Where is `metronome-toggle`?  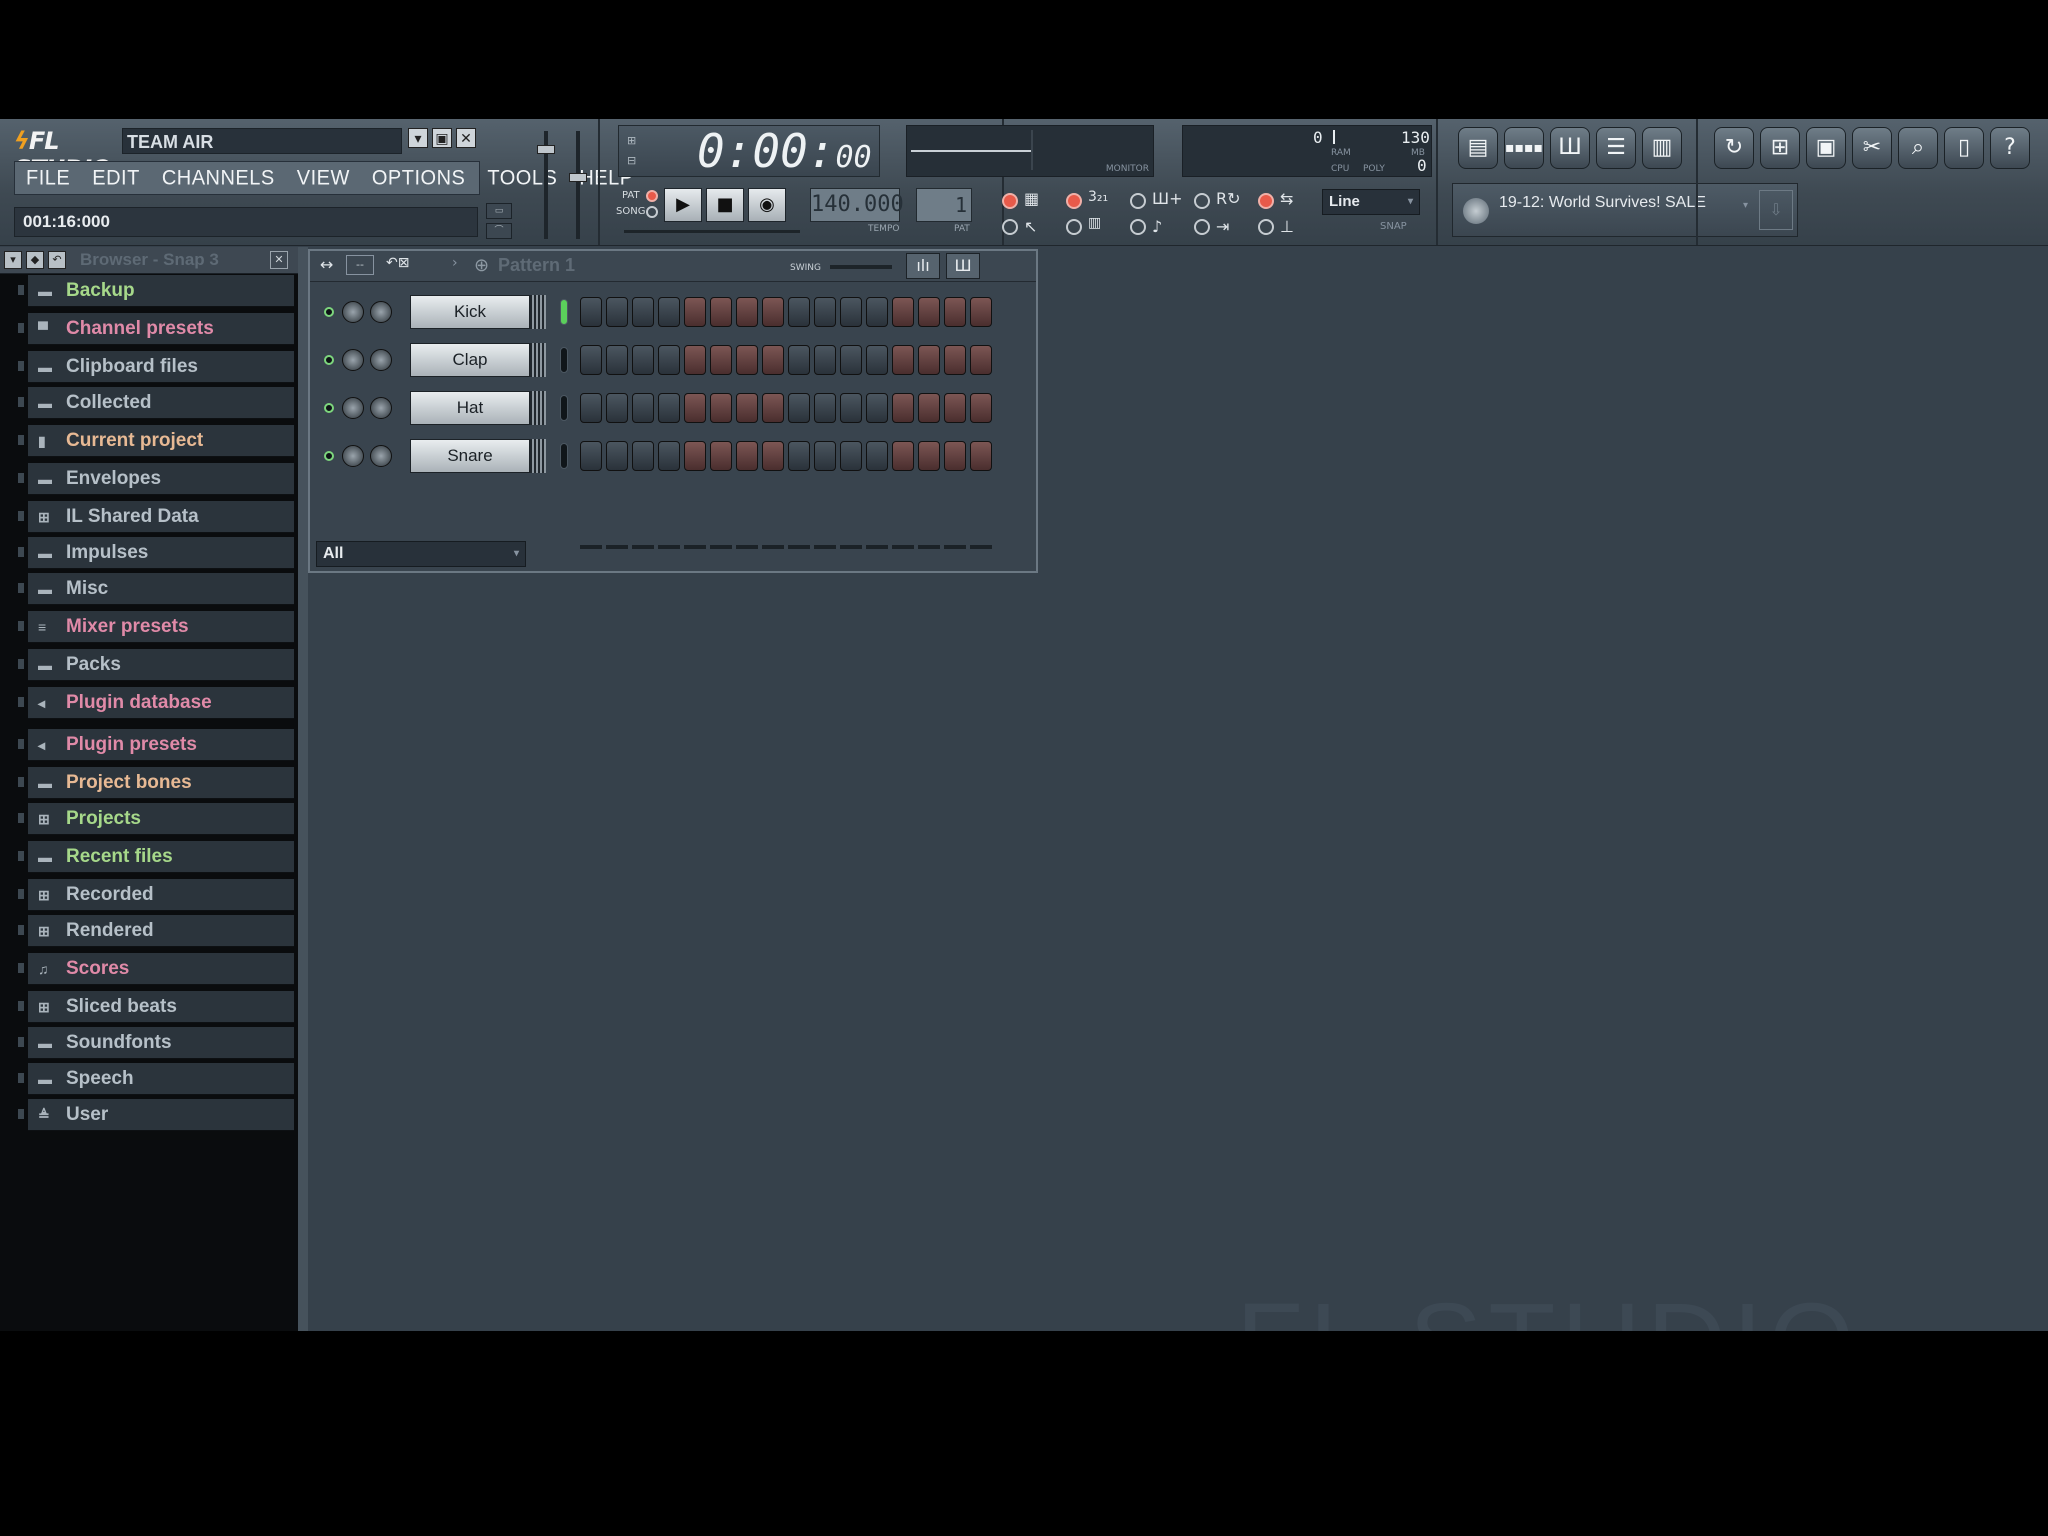 metronome-toggle is located at coordinates (1010, 201).